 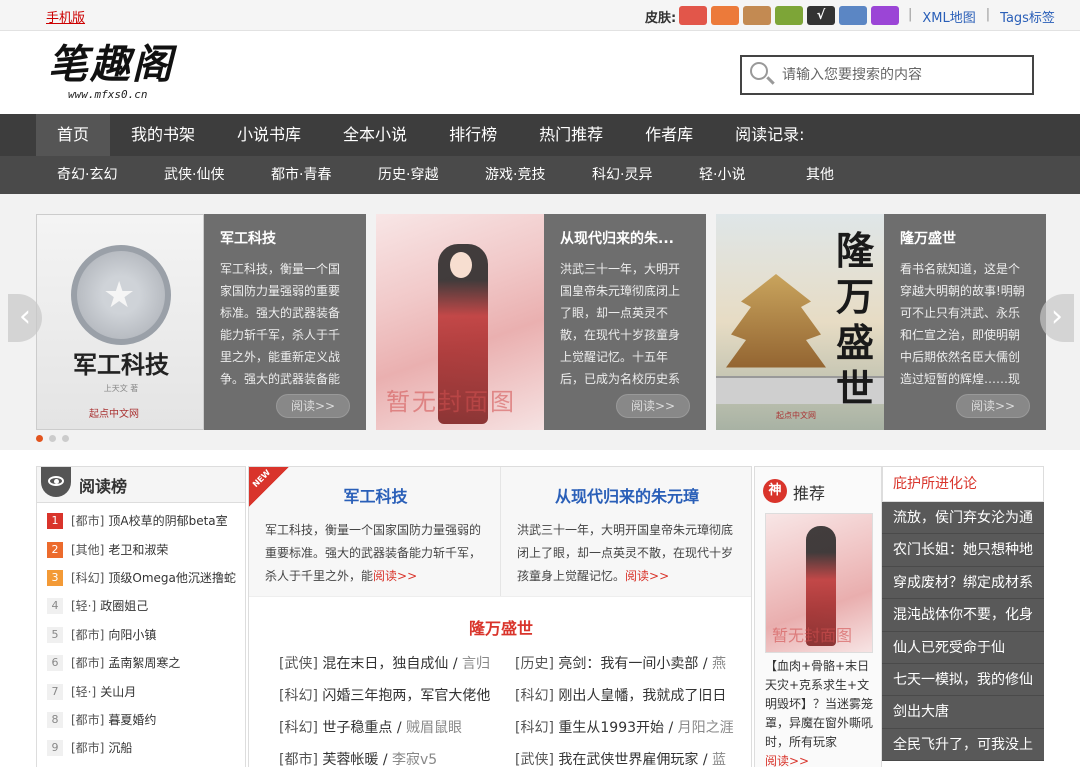 I want to click on slide-title: 军工科技, so click(x=285, y=238).